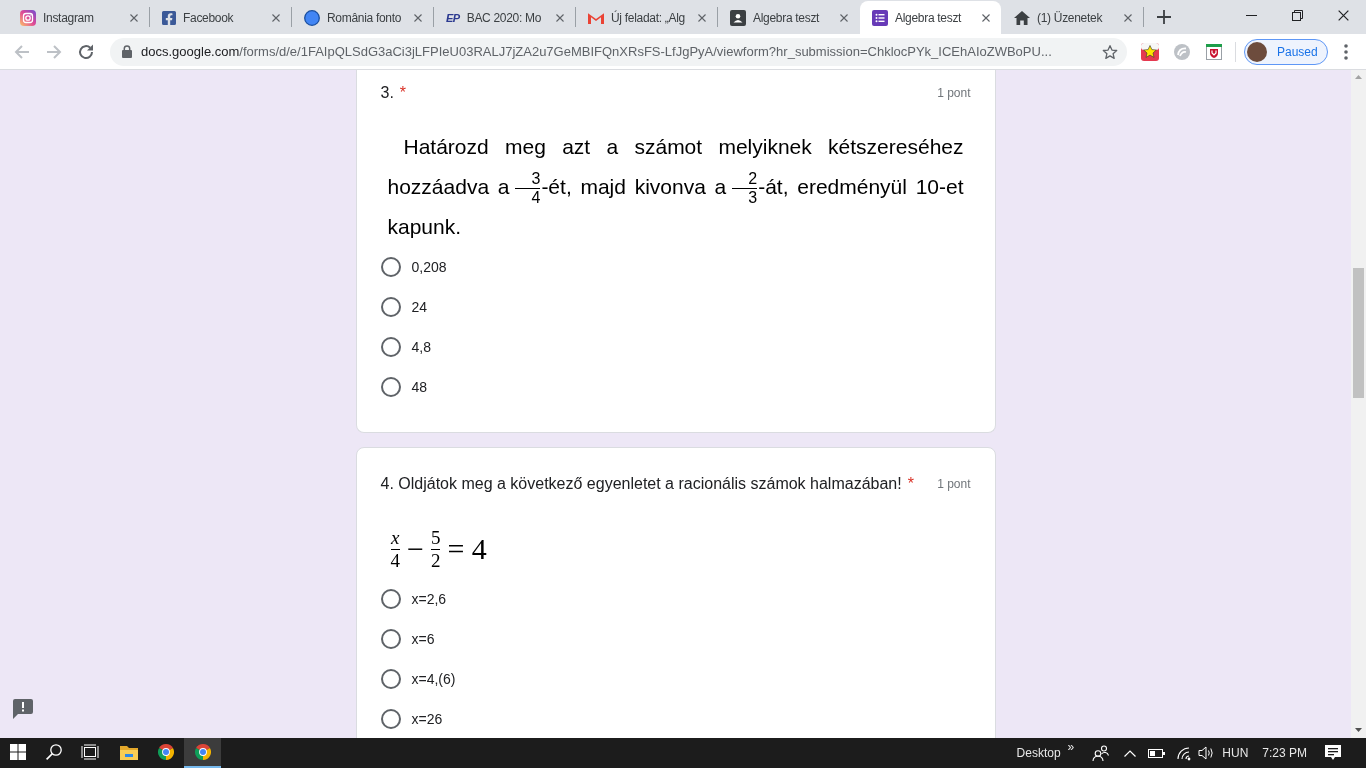  Describe the element at coordinates (419, 307) in the screenshot. I see `option-label: 24` at that location.